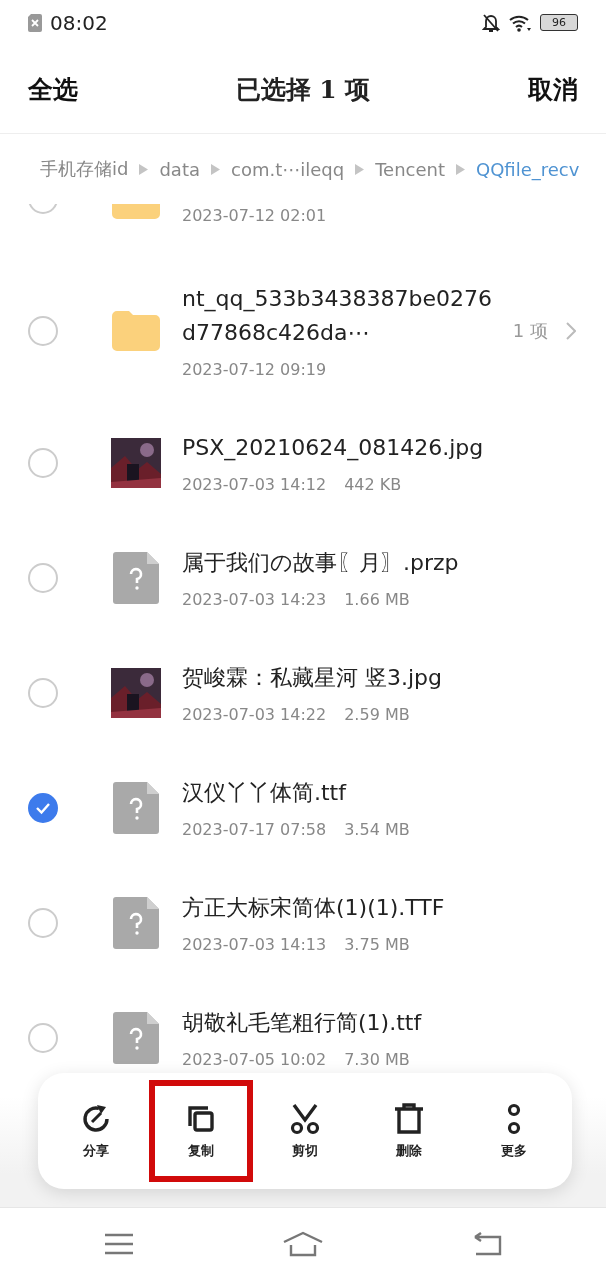 The image size is (606, 1280). What do you see at coordinates (377, 829) in the screenshot?
I see `file-size: 3.54 MB` at bounding box center [377, 829].